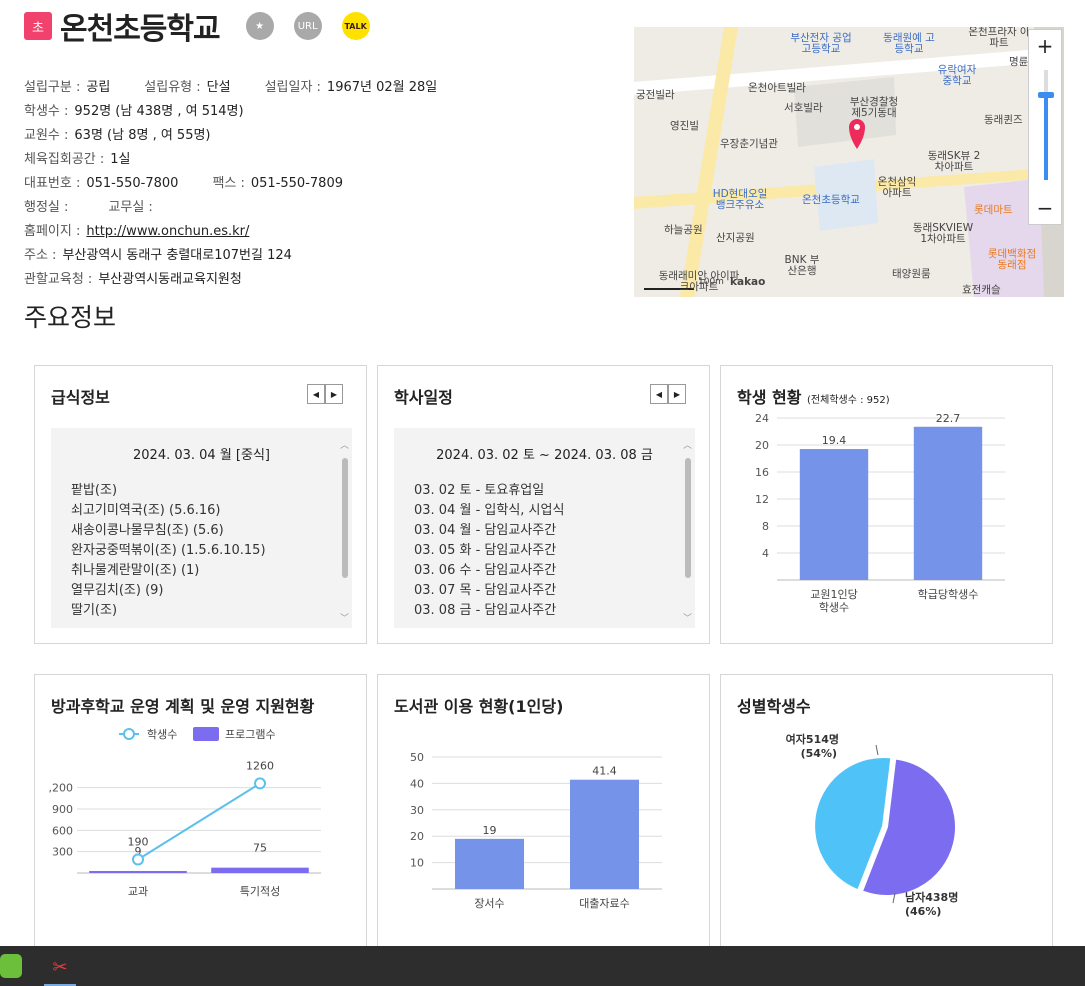 The width and height of the screenshot is (1085, 986). I want to click on info-row-homepage: 홈페이지 : http://www.onchun.es.kr/, so click(244, 232).